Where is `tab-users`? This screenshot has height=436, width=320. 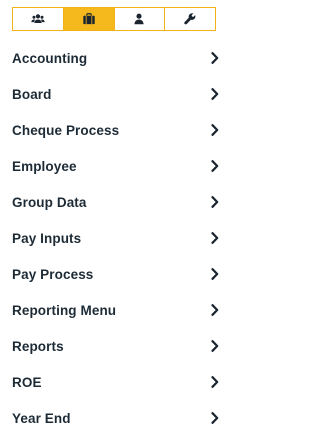 tab-users is located at coordinates (38, 19).